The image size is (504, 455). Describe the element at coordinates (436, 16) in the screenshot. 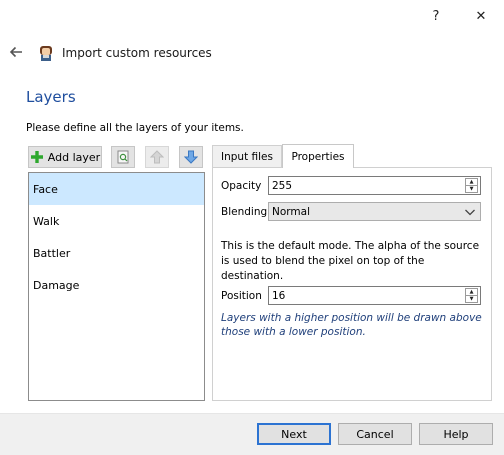

I see `help-button: ?` at that location.